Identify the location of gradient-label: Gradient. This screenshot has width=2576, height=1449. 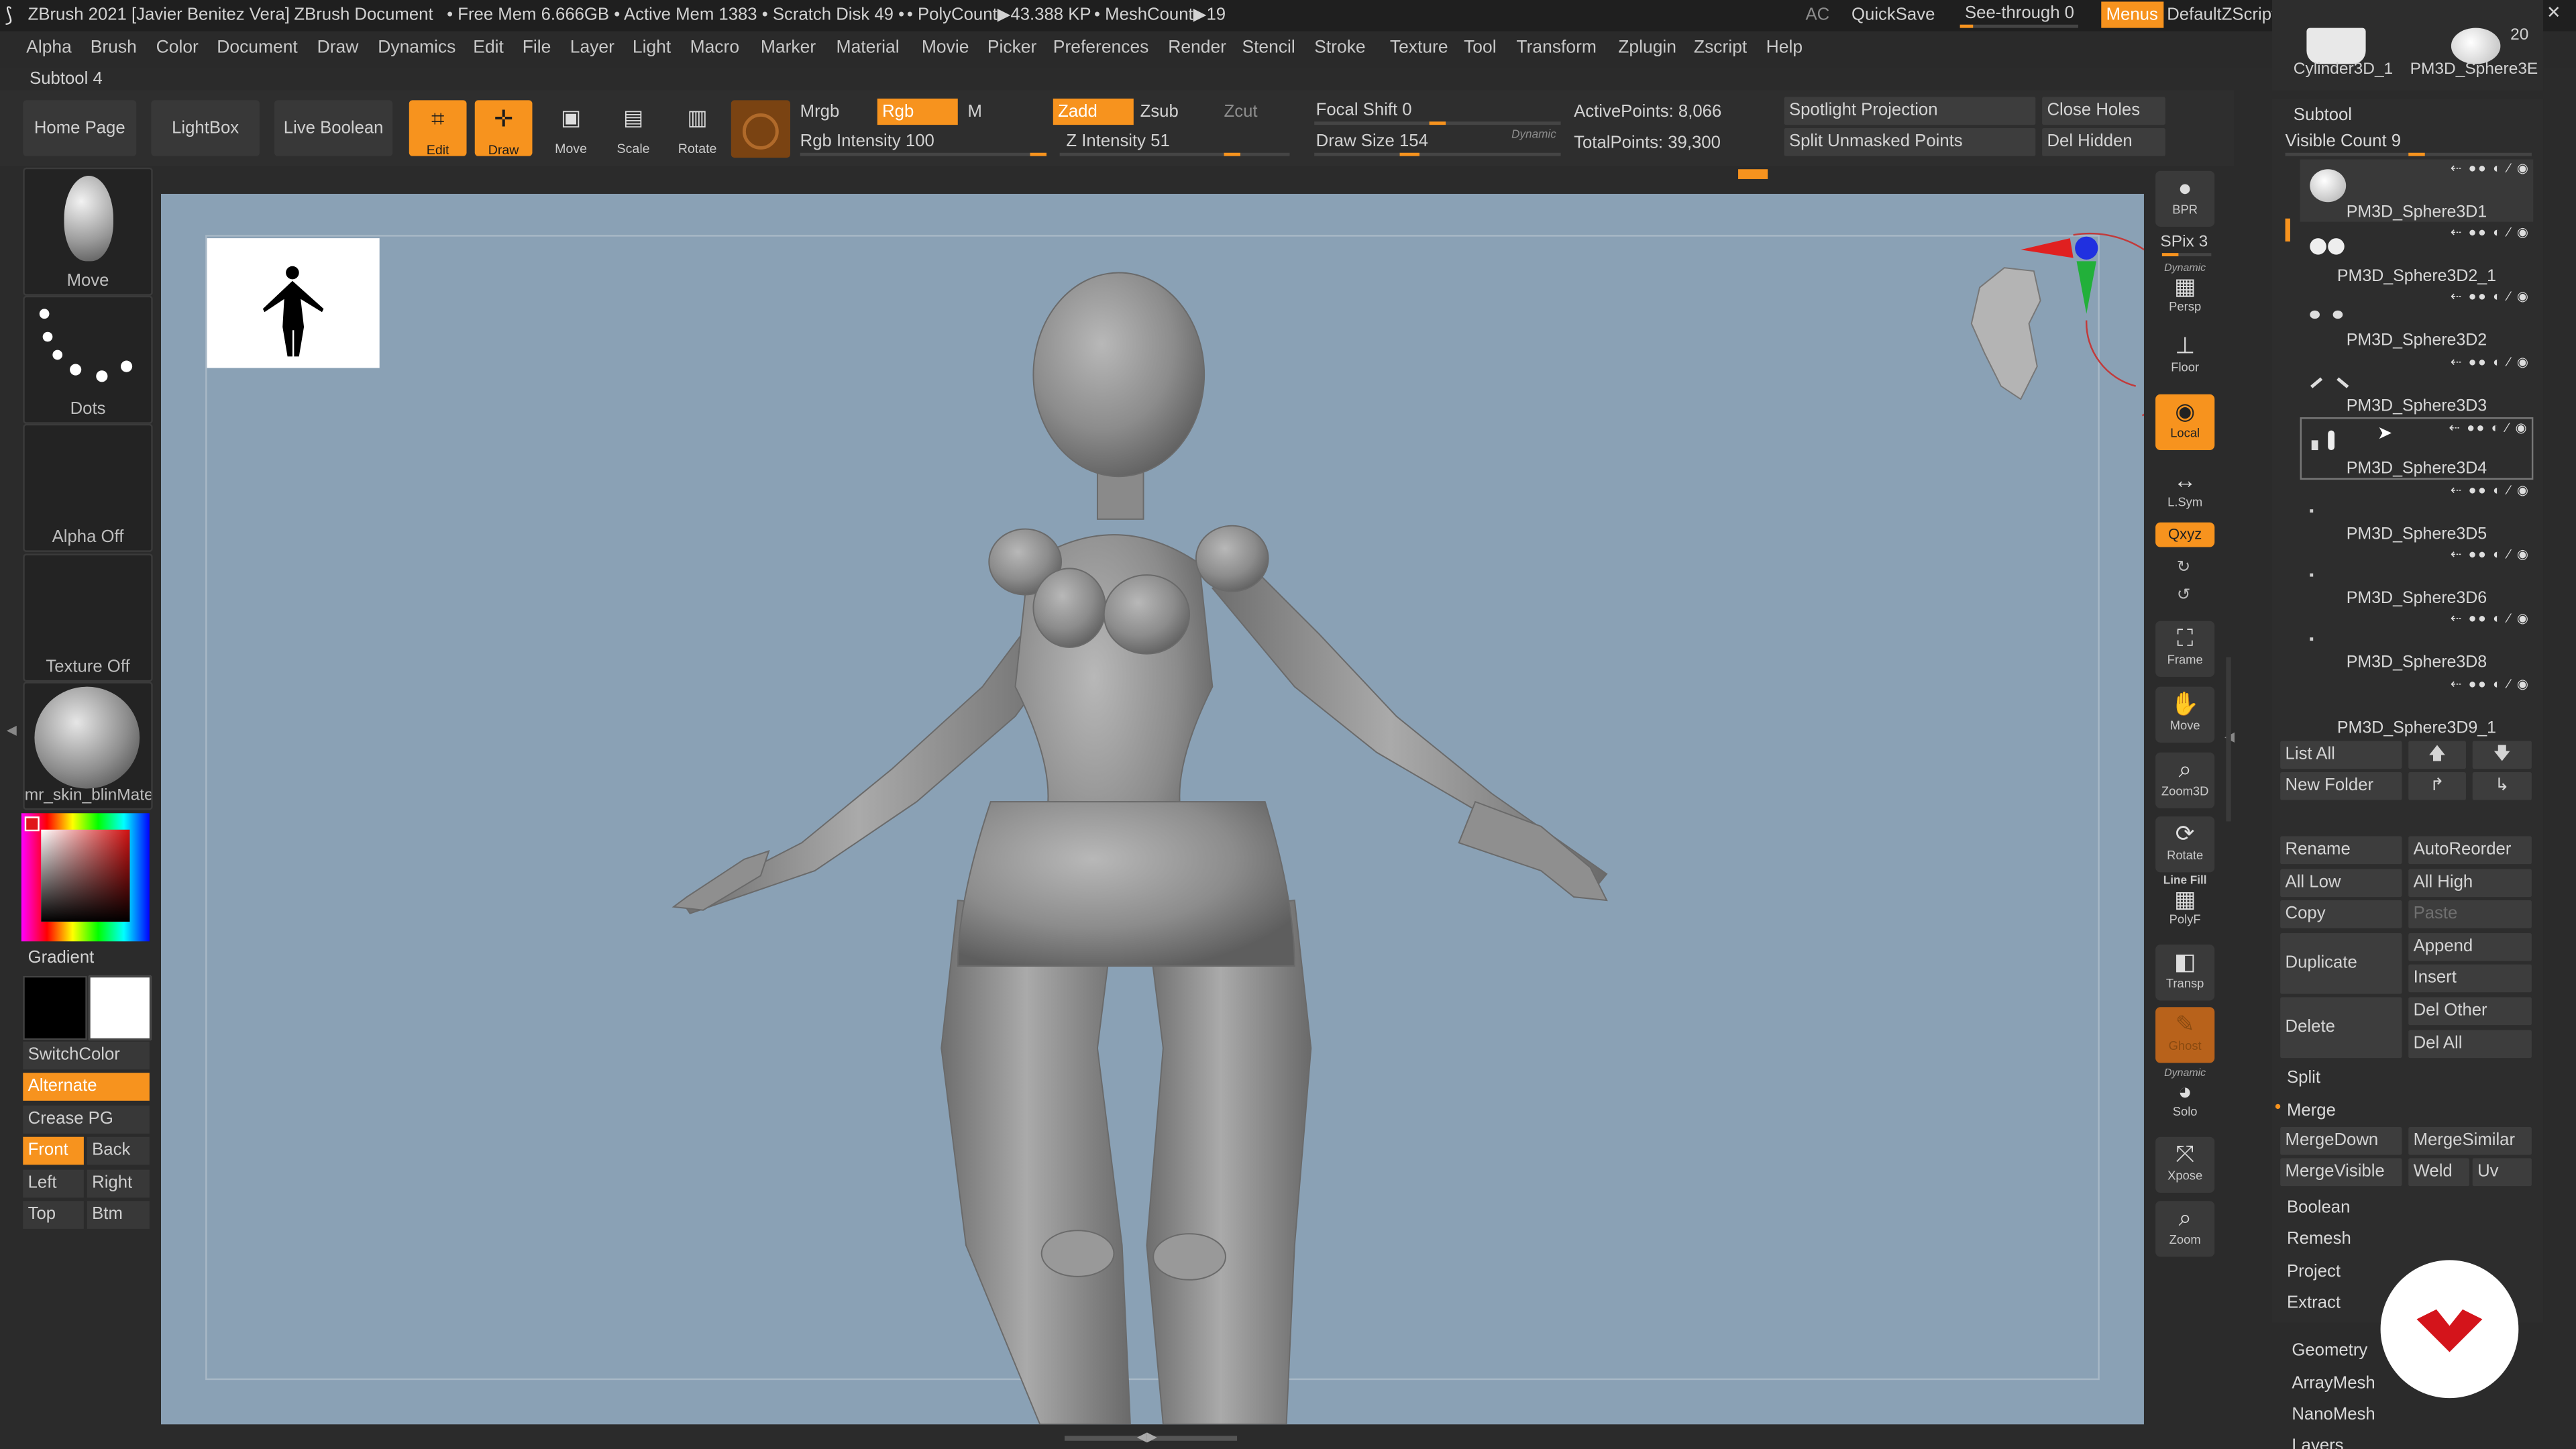
(61, 957).